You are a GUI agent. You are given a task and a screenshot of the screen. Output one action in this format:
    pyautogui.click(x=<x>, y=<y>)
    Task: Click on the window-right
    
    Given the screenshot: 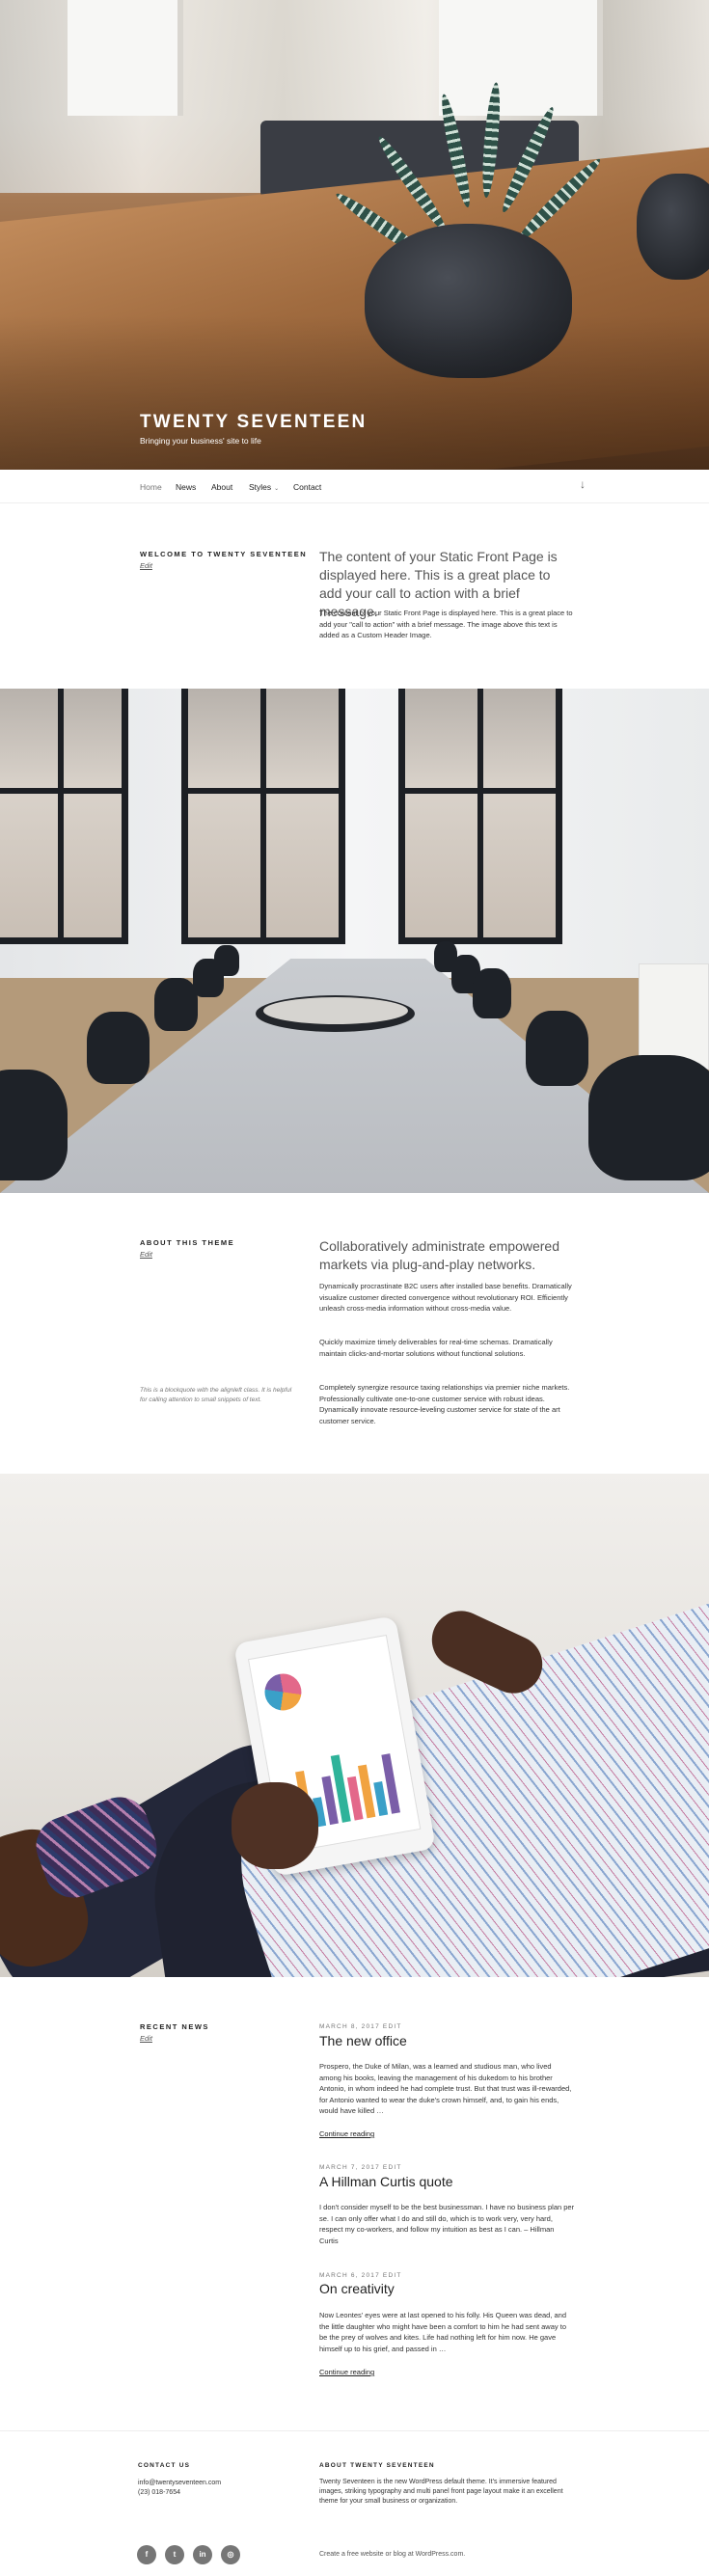 What is the action you would take?
    pyautogui.click(x=521, y=58)
    